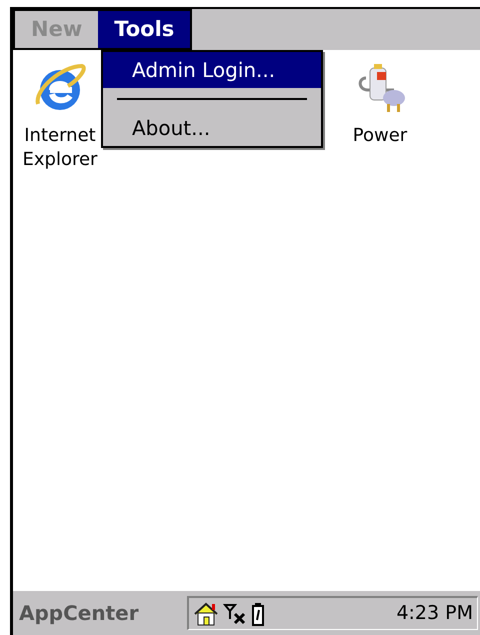  Describe the element at coordinates (436, 613) in the screenshot. I see `clock: 4:23 PM` at that location.